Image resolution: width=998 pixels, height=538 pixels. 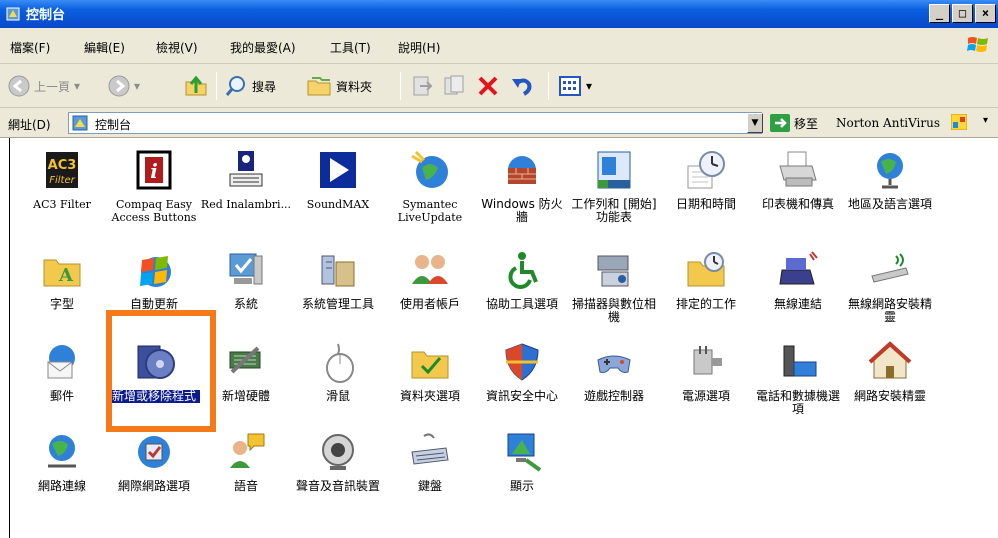 What do you see at coordinates (890, 371) in the screenshot?
I see `cp-item-network-setup-wizard: 網路安裝精靈` at bounding box center [890, 371].